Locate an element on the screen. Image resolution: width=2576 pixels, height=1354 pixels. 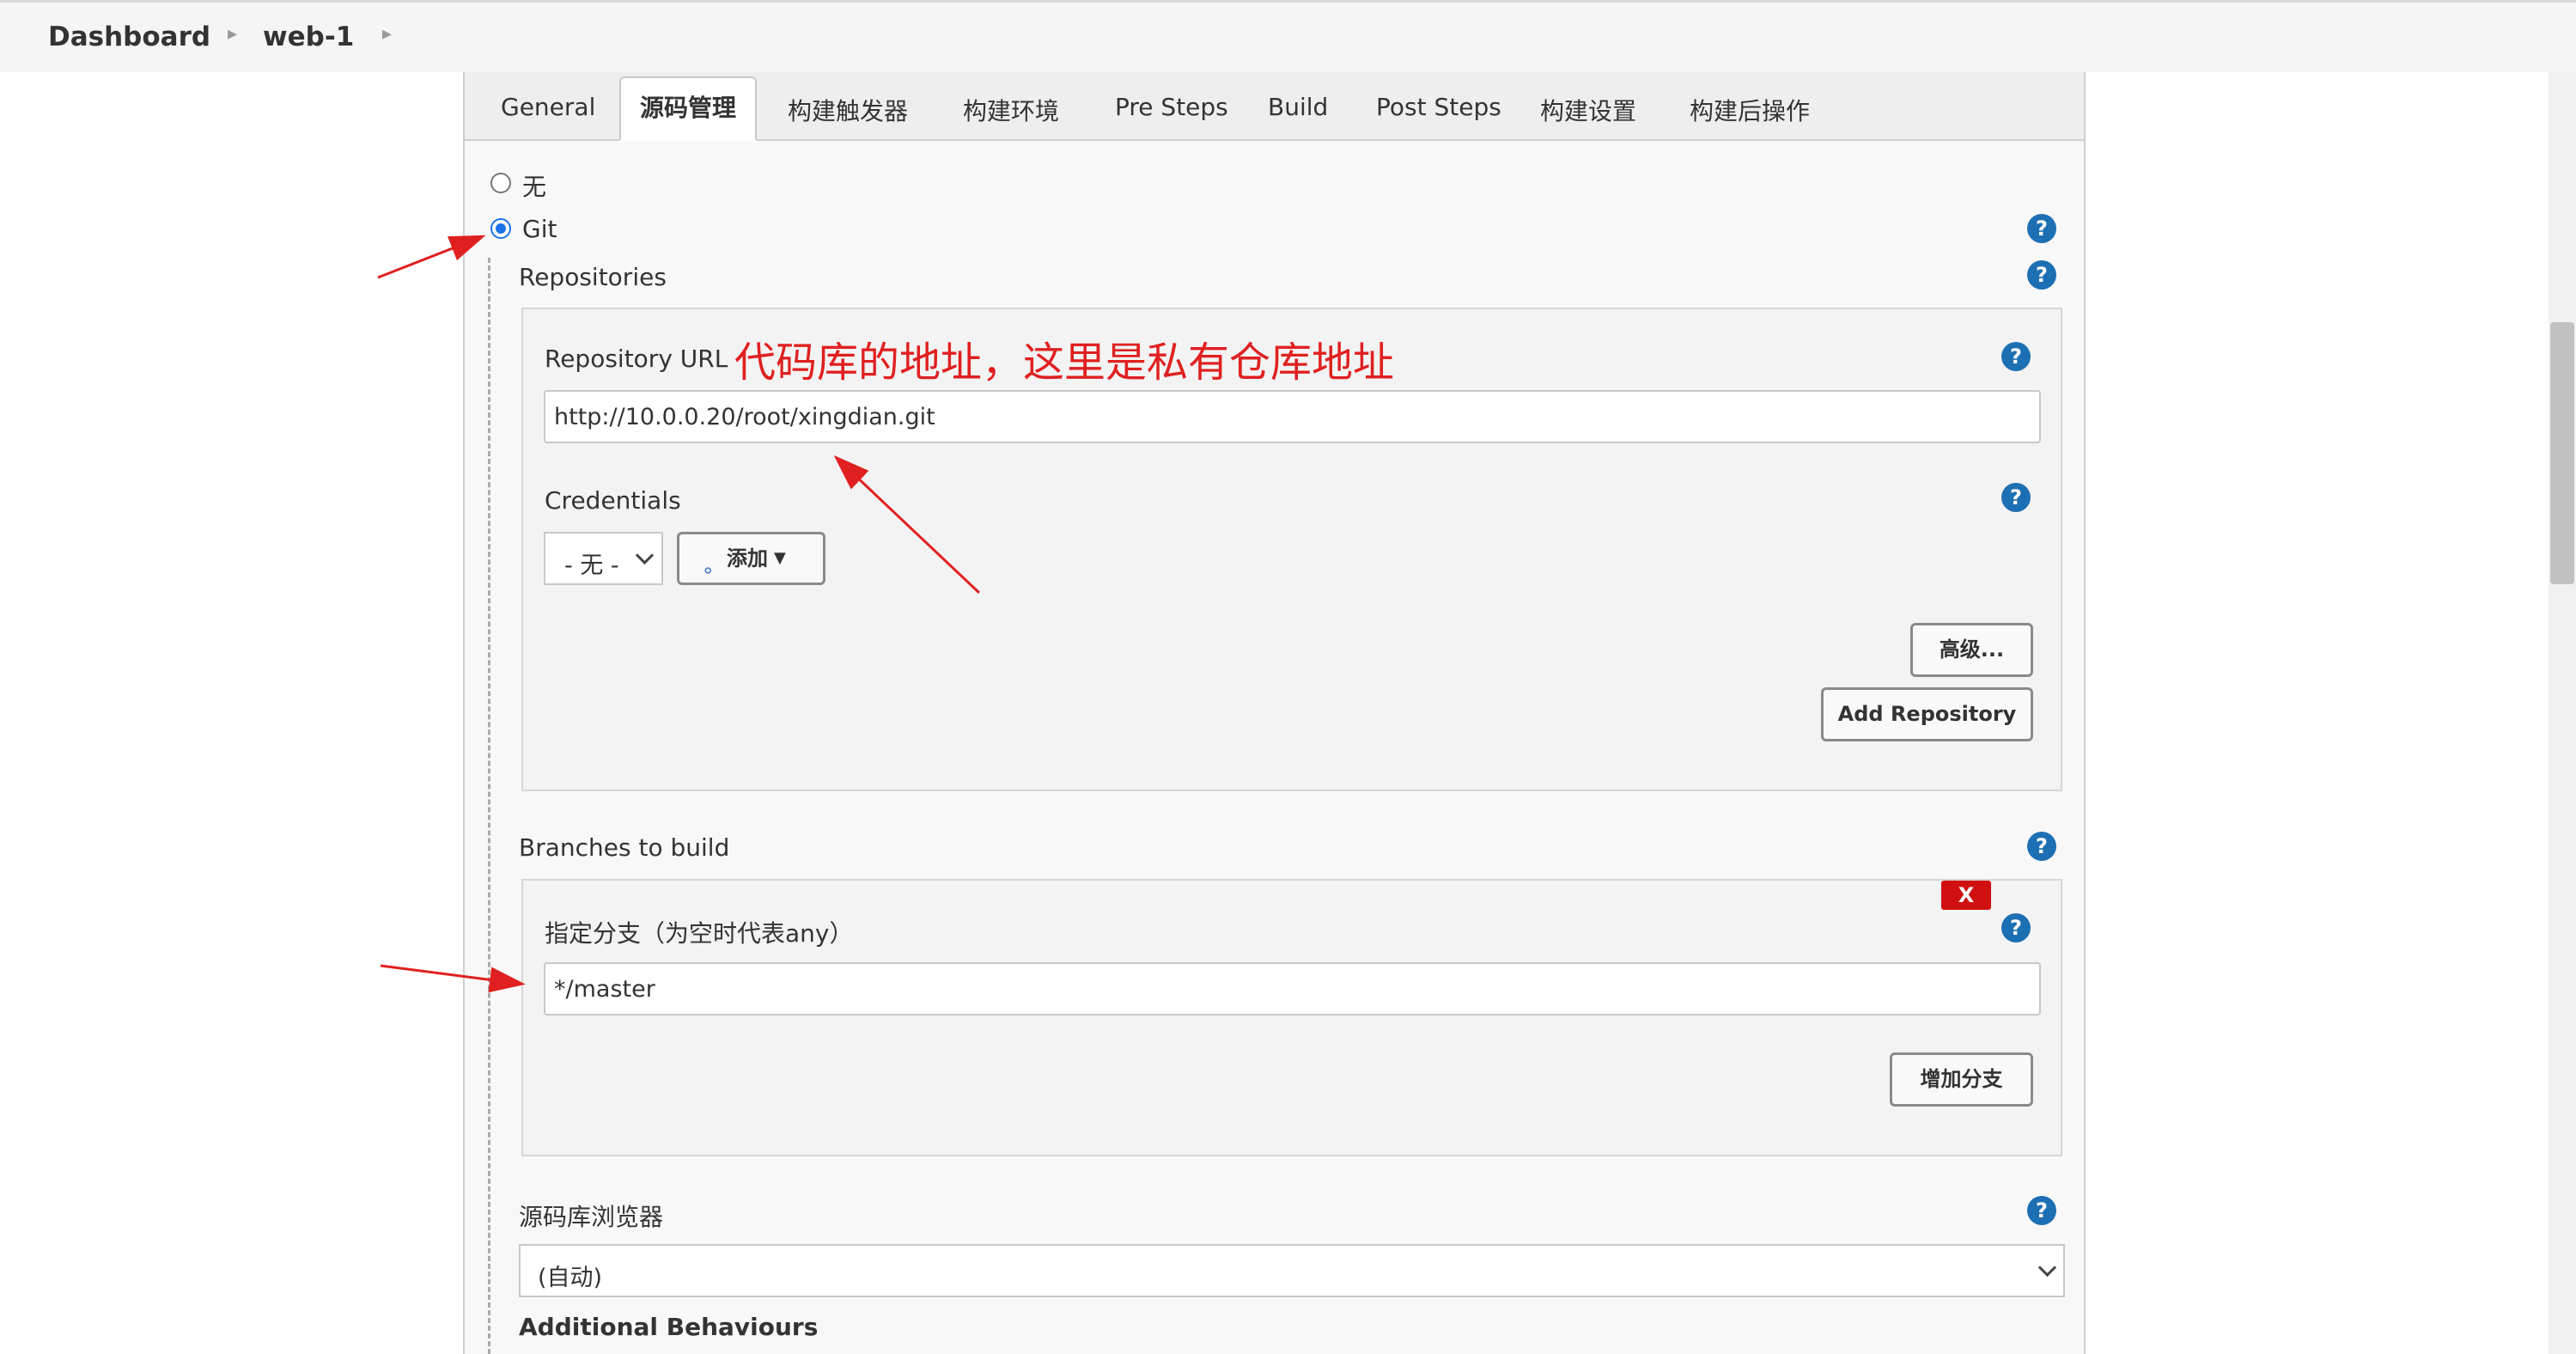
arrow-to-git-radio is located at coordinates (431, 257).